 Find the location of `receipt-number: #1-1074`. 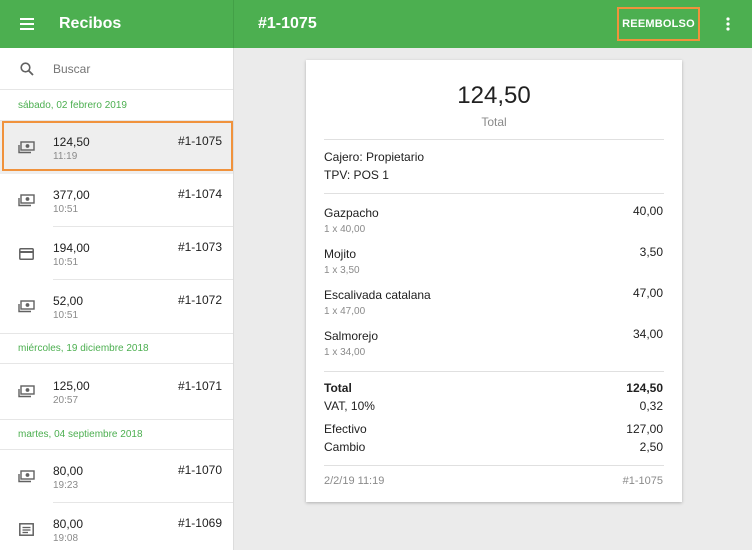

receipt-number: #1-1074 is located at coordinates (199, 194).